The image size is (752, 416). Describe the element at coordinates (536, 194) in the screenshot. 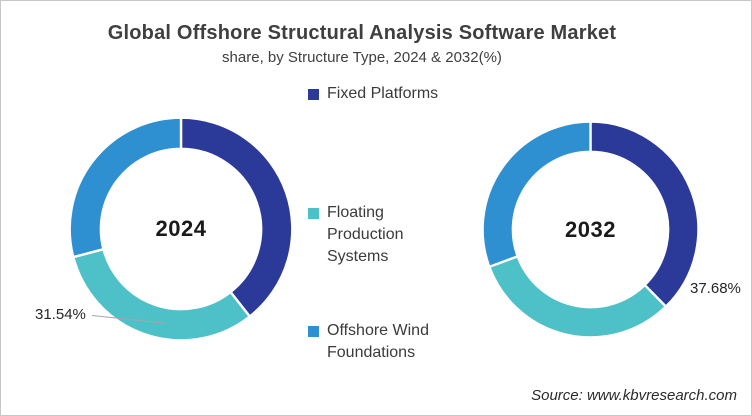

I see `donut-segment-offshore-wind-foundations` at that location.